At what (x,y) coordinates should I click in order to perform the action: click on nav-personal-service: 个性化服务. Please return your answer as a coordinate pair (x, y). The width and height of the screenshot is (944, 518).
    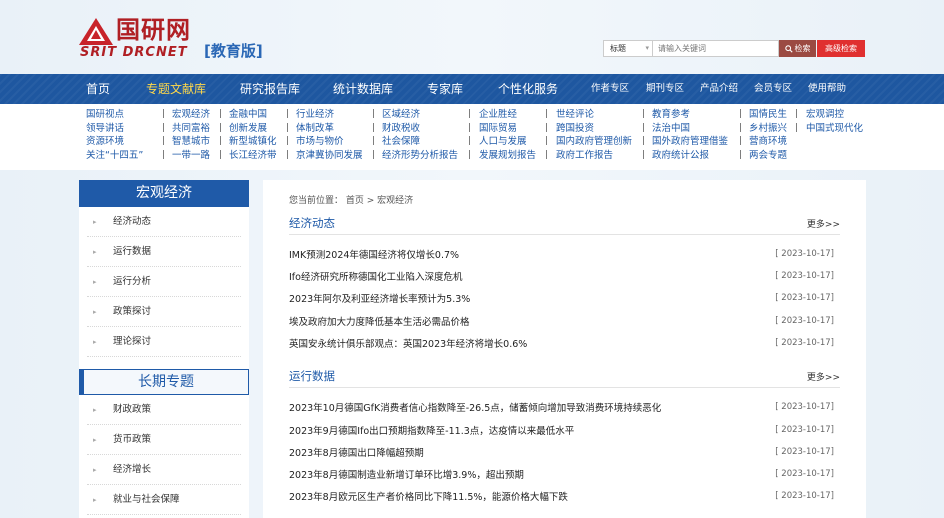
    Looking at the image, I should click on (528, 89).